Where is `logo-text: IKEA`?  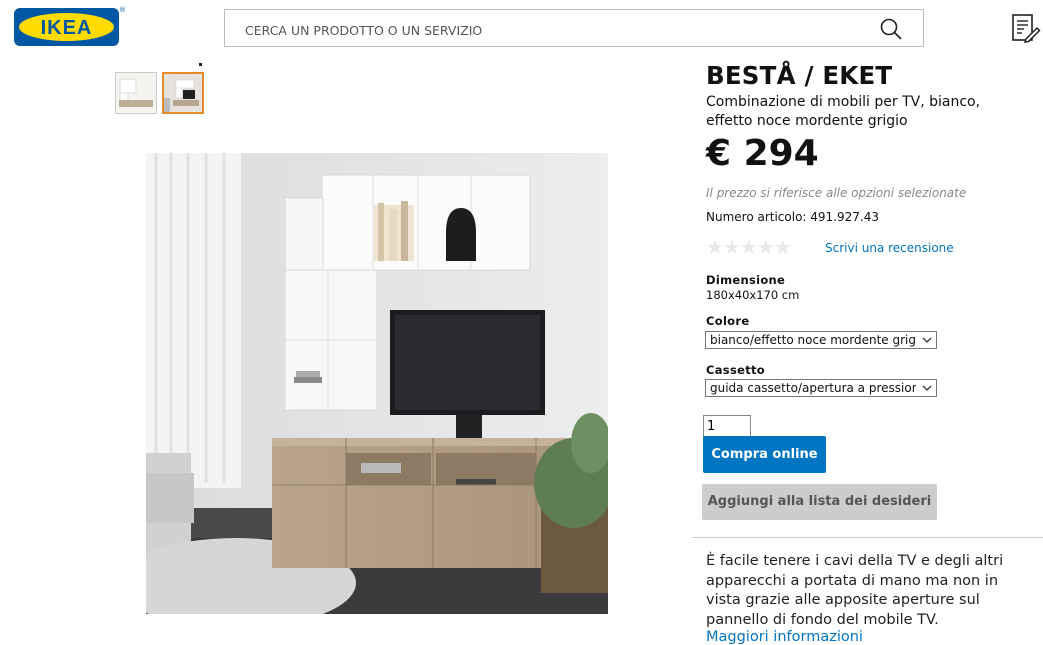 logo-text: IKEA is located at coordinates (66, 28).